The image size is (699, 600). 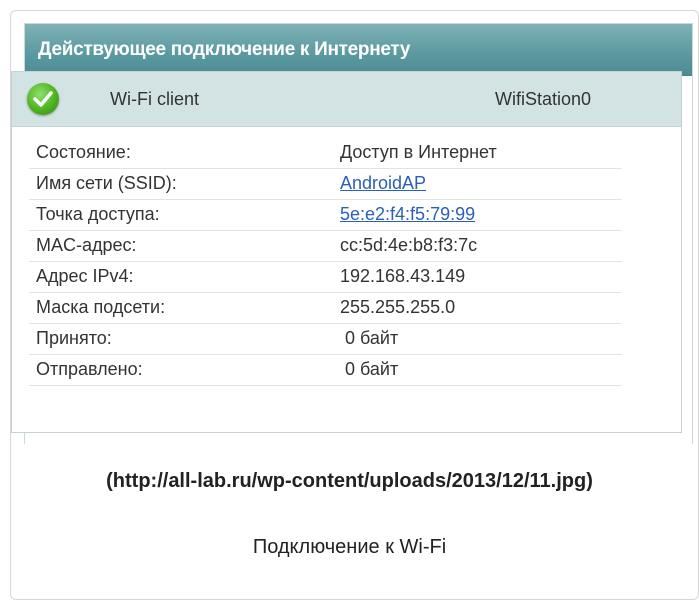 What do you see at coordinates (346, 99) in the screenshot?
I see `connection-header: Wi-Fi client WifiStation0` at bounding box center [346, 99].